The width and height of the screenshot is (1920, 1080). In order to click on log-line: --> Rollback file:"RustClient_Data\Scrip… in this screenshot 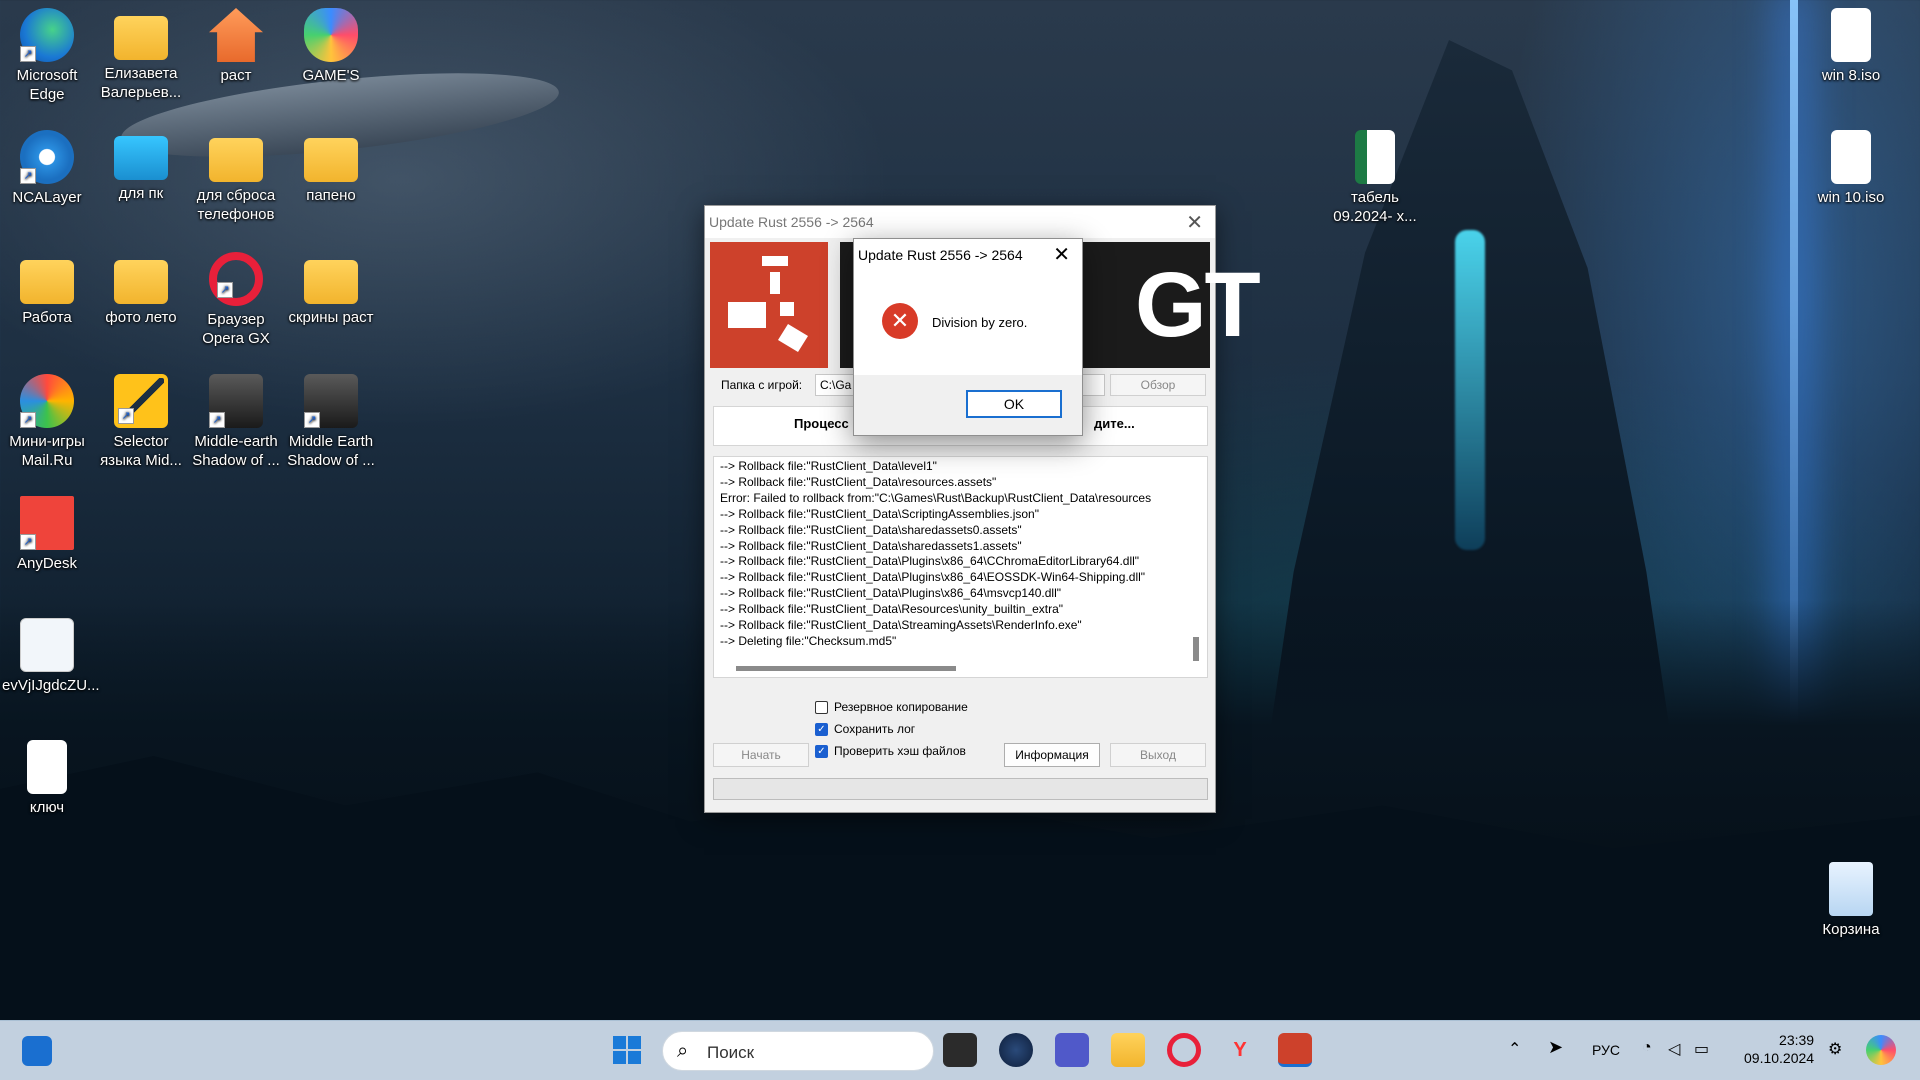, I will do `click(879, 513)`.